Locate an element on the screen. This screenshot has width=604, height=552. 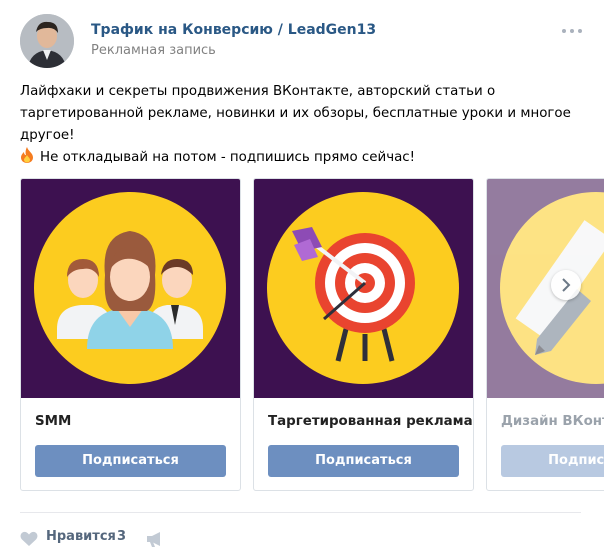
carousel-card-design: Дизайн ВКонтакте Подписаться is located at coordinates (545, 334).